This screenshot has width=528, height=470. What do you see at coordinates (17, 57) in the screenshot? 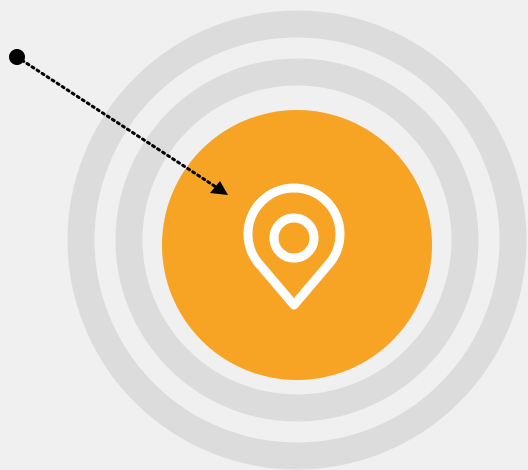
I see `dot-marker-icon` at bounding box center [17, 57].